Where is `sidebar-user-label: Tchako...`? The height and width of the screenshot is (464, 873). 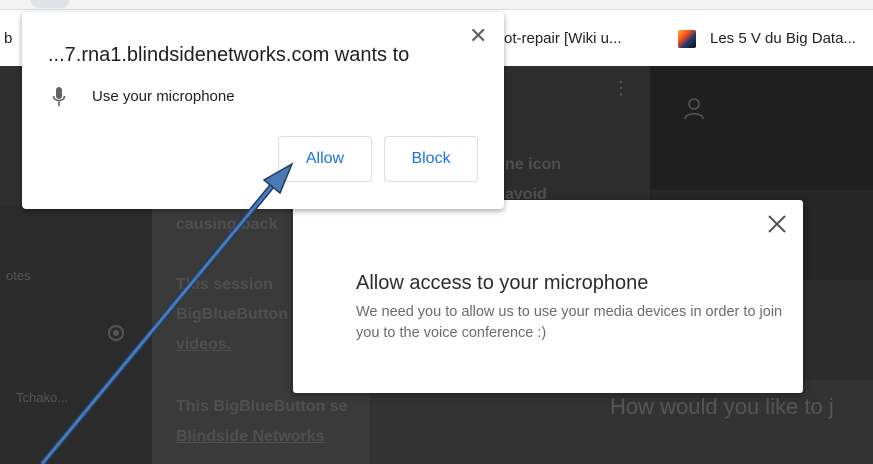 sidebar-user-label: Tchako... is located at coordinates (42, 397).